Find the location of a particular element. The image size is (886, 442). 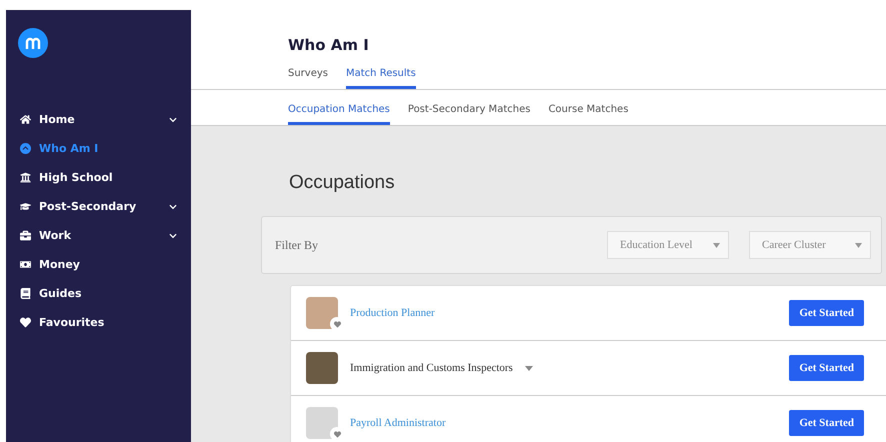

building-icon is located at coordinates (25, 177).